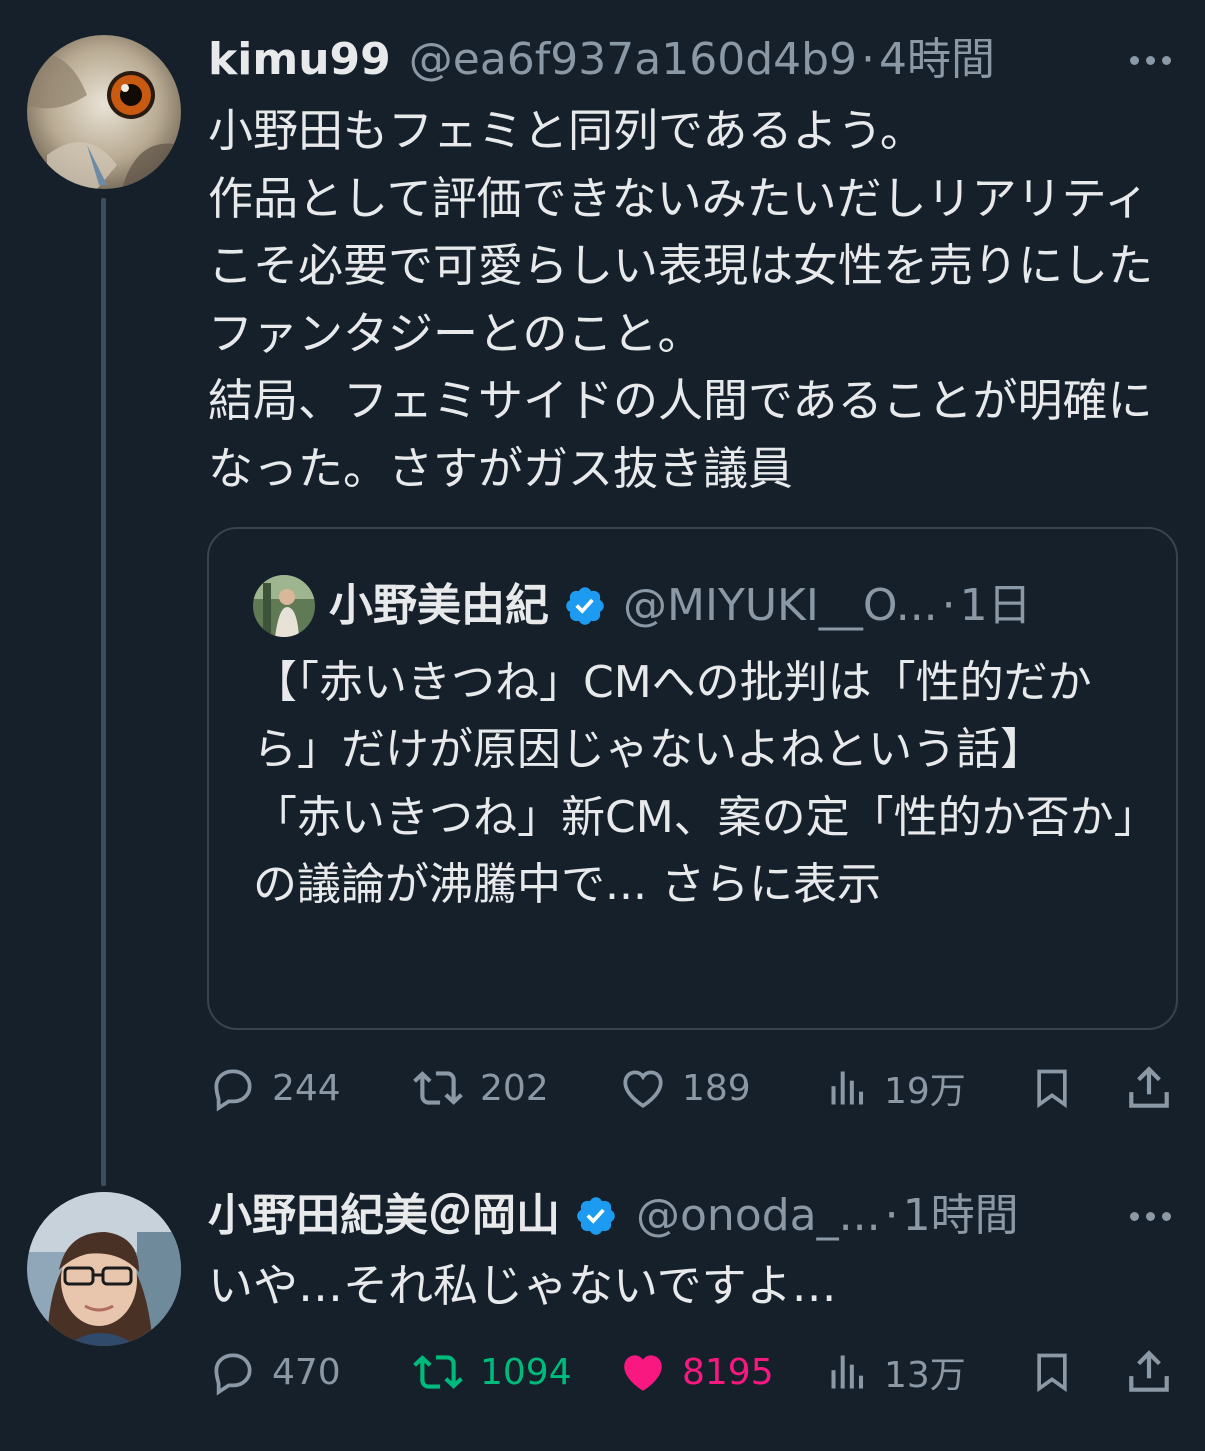 Image resolution: width=1205 pixels, height=1451 pixels. I want to click on tweet-header: kimu99 @ea6f937a160d4b9 · 4時間, so click(601, 60).